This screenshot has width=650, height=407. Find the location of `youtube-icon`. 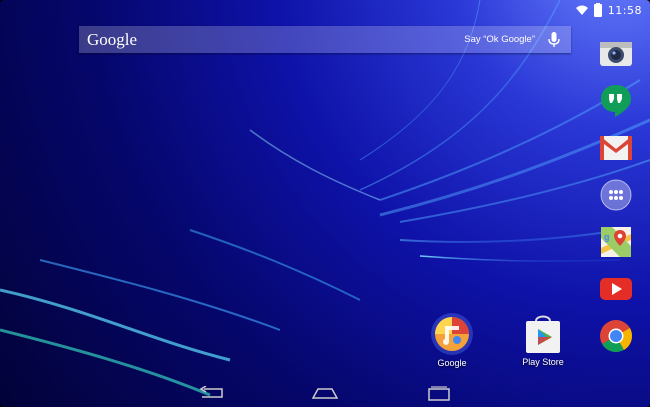

youtube-icon is located at coordinates (616, 288).